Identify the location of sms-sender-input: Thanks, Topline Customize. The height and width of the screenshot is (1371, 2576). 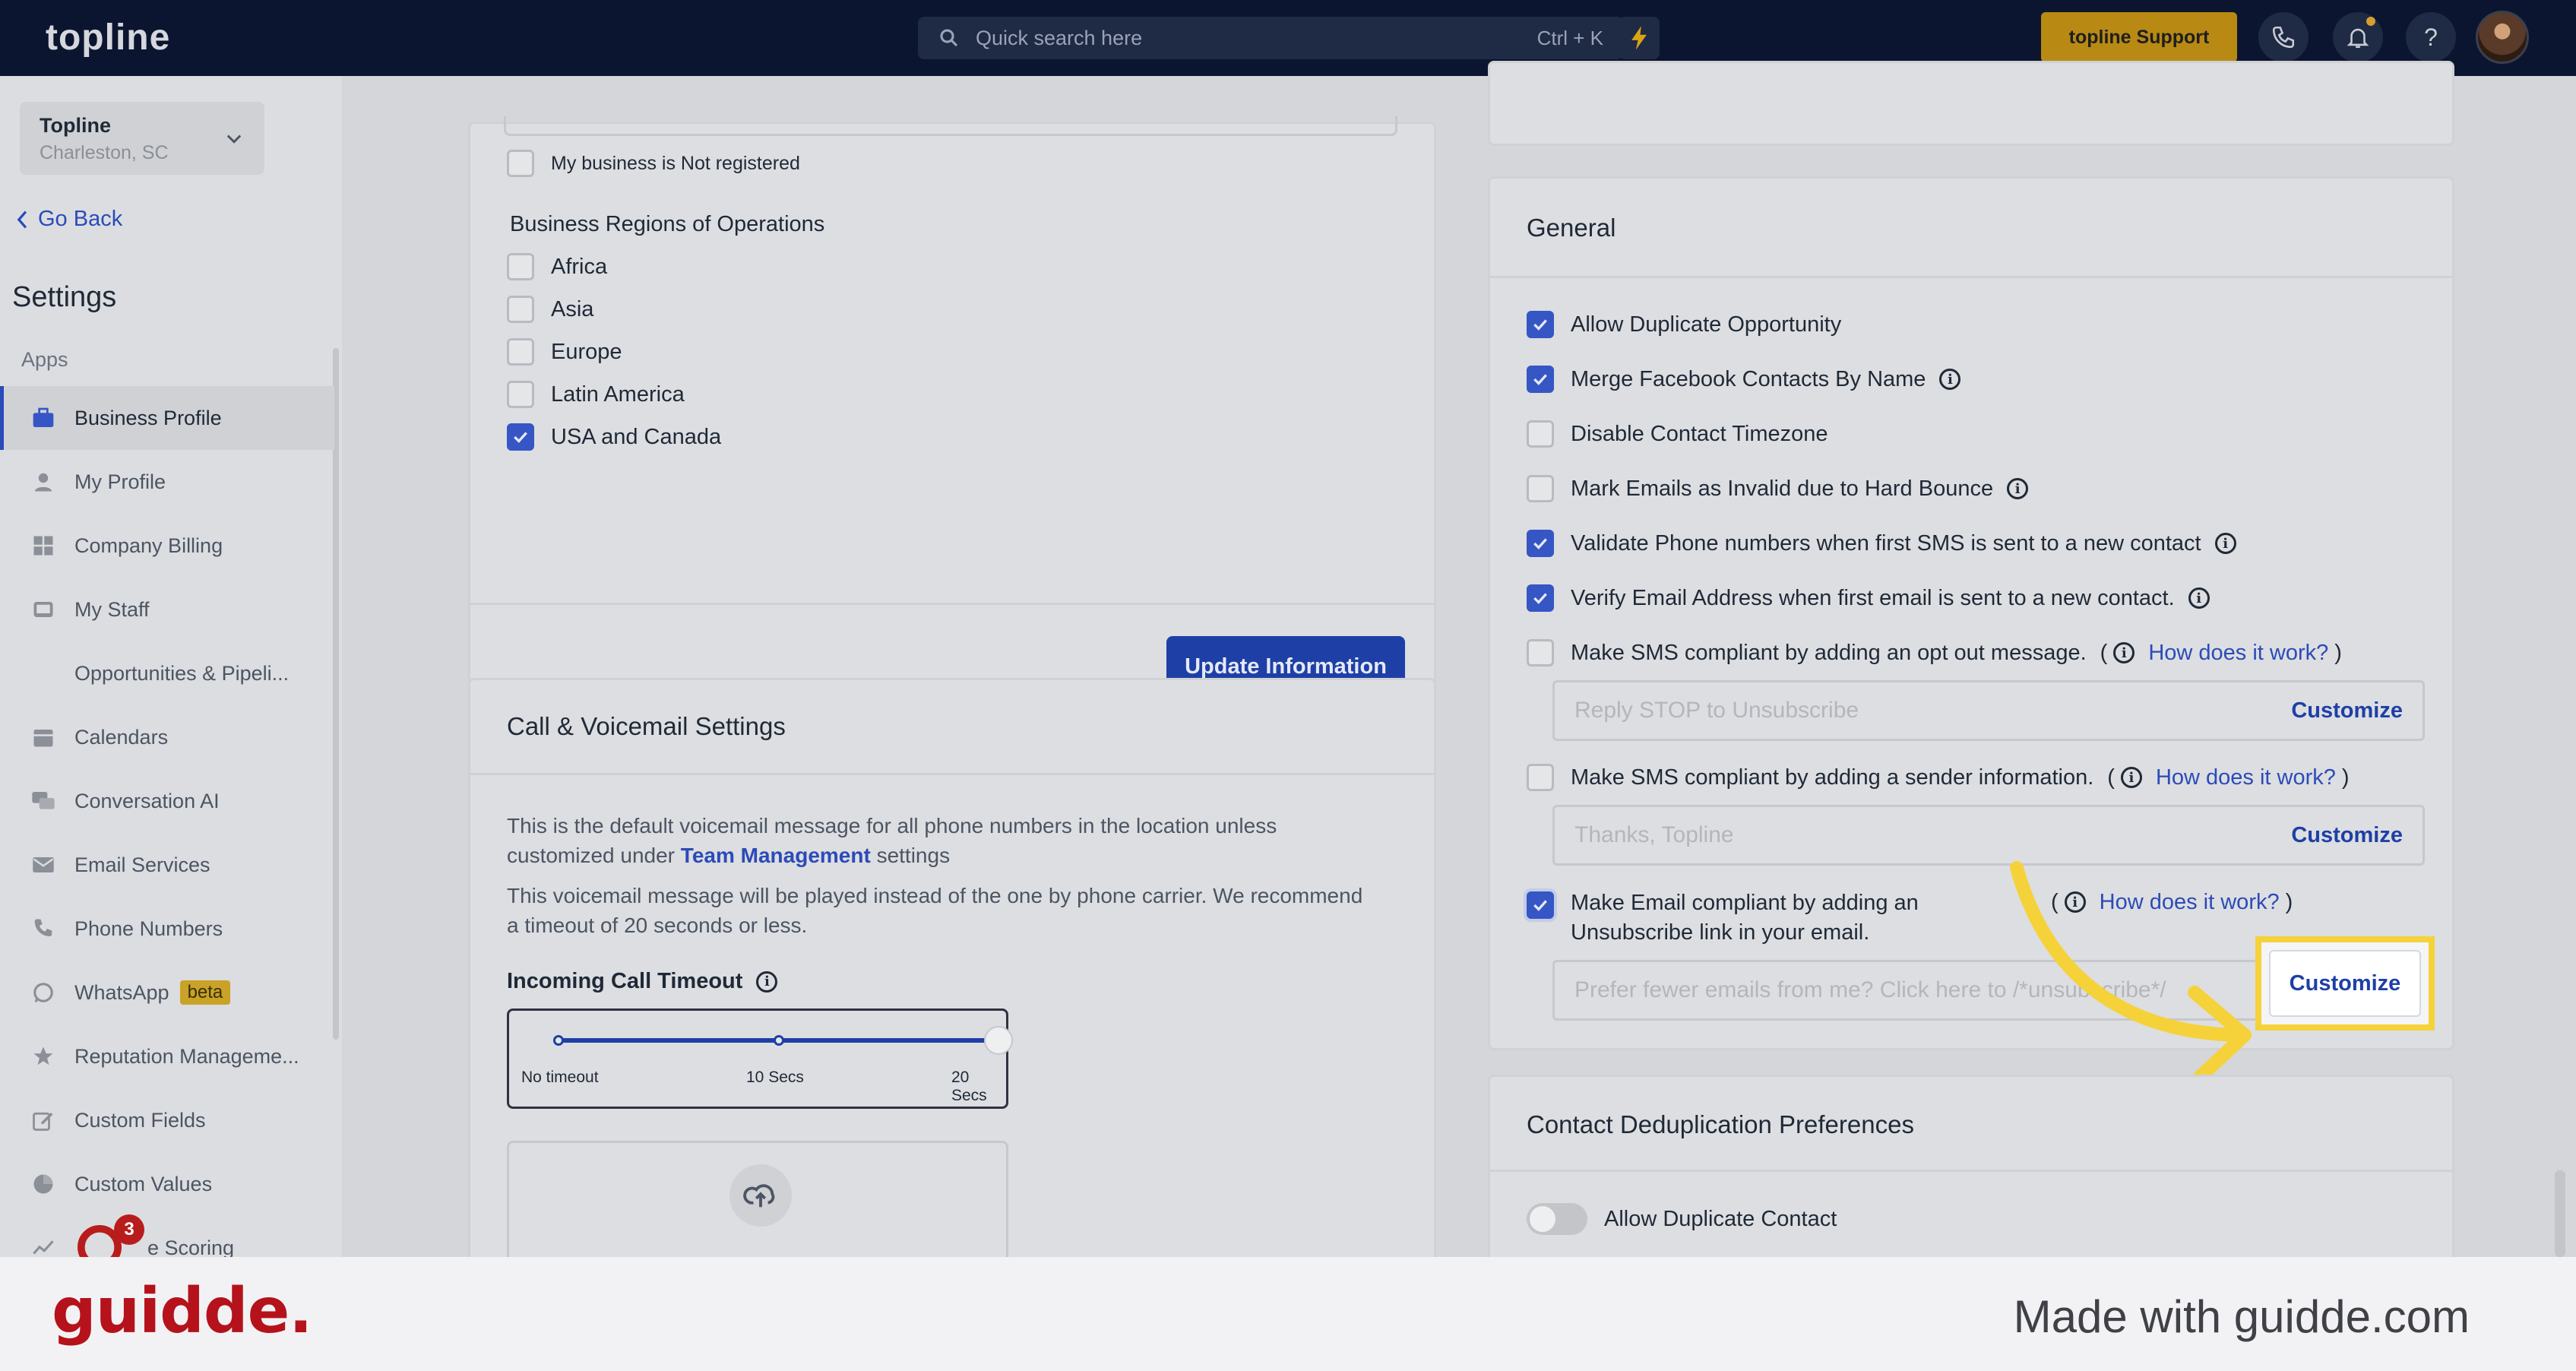
(1989, 835).